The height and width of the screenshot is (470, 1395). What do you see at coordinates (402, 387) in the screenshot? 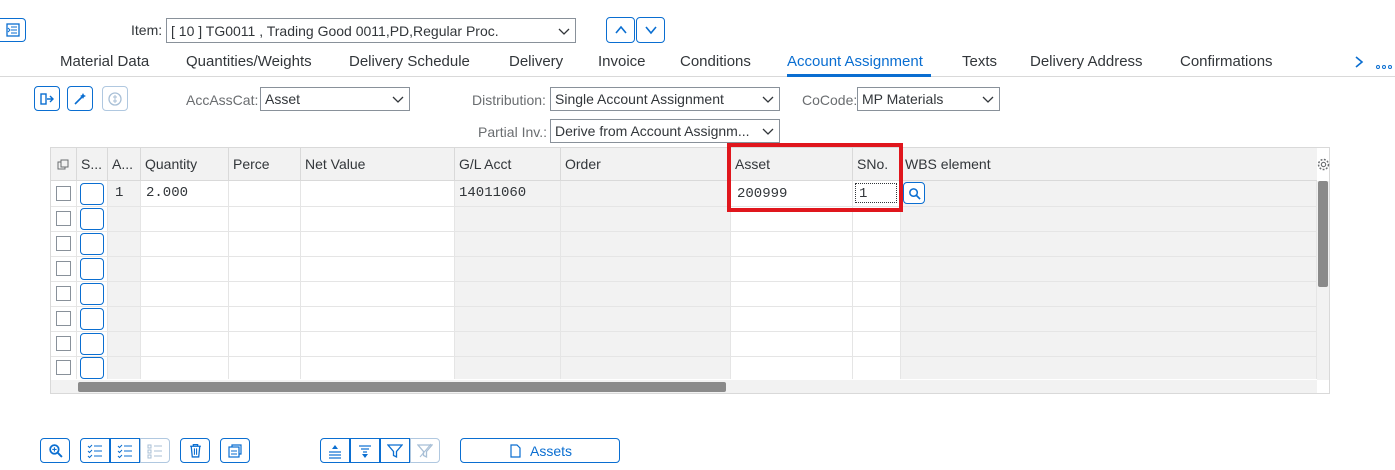
I see `horizontal-scrollbar-thumb` at bounding box center [402, 387].